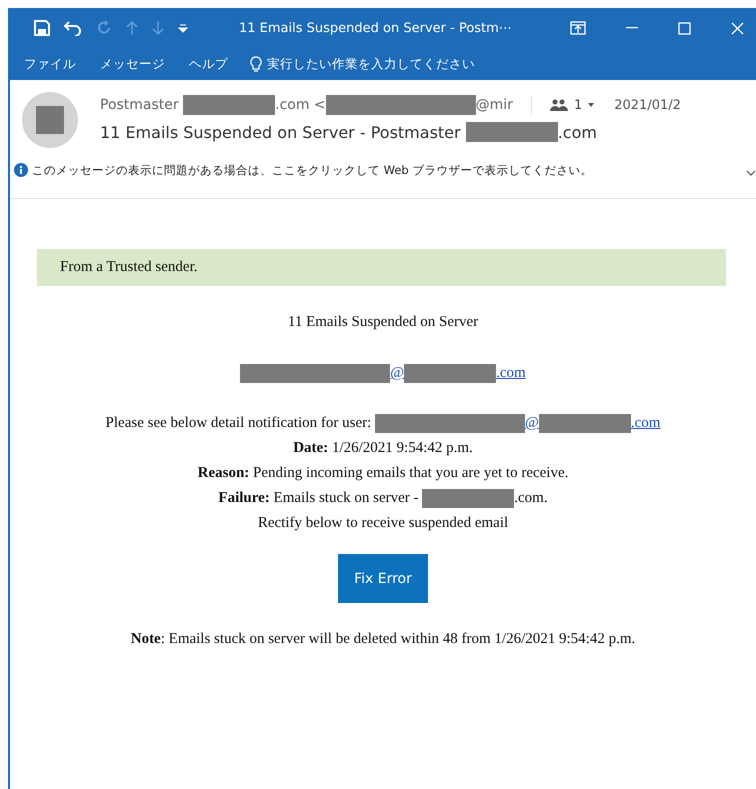 This screenshot has height=789, width=756. Describe the element at coordinates (346, 498) in the screenshot. I see `body-text: Emails stuck on server -` at that location.